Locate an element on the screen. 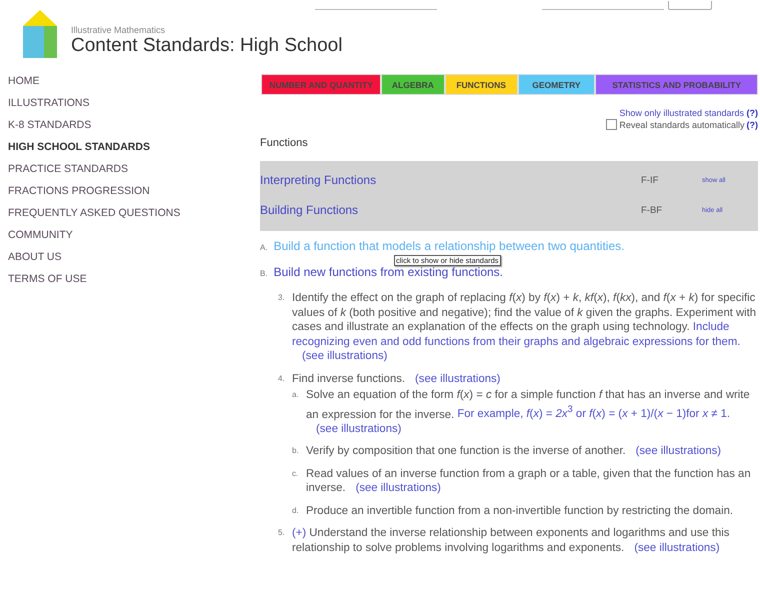  cluster-link: Build new functions from existing functions. is located at coordinates (389, 272).